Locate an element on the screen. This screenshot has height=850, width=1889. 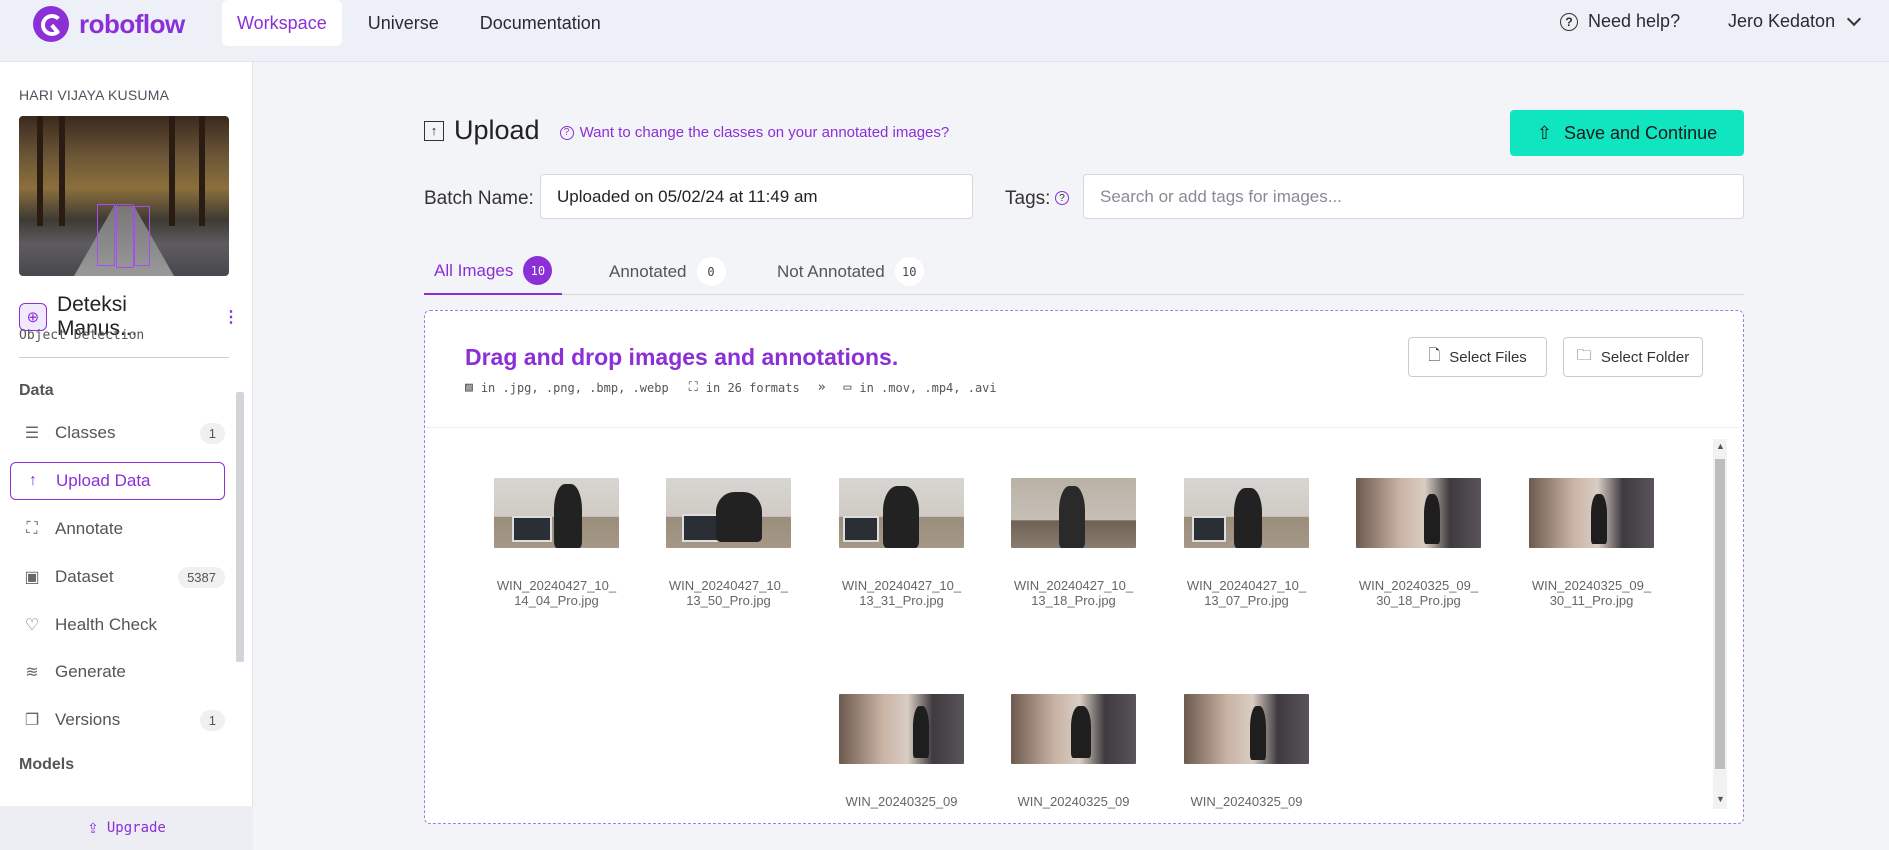
upload-icon: ↑ is located at coordinates (434, 130).